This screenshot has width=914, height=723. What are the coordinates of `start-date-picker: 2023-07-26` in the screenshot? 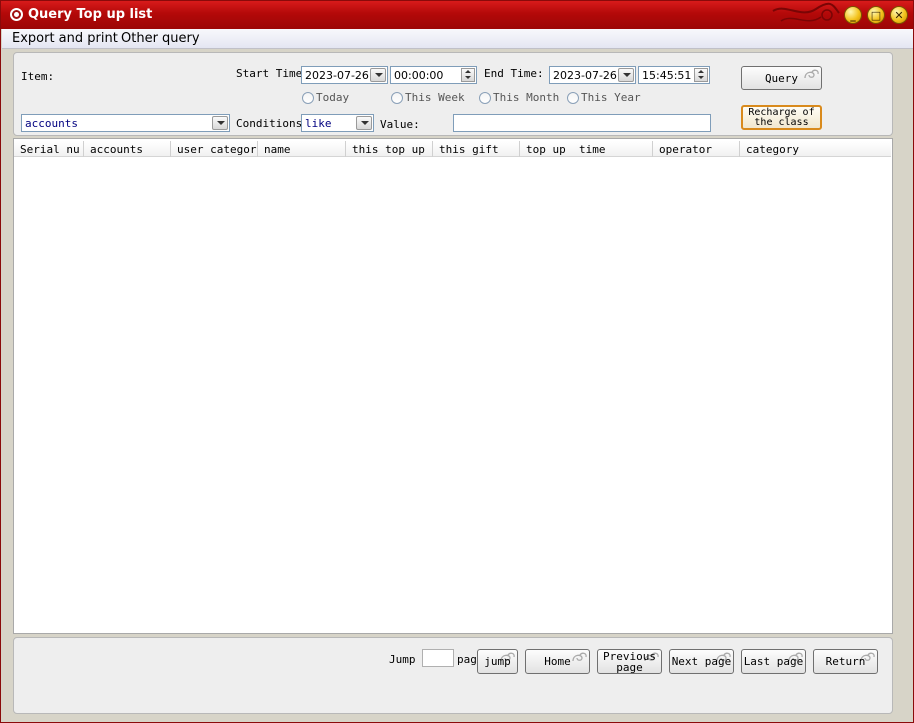 It's located at (344, 75).